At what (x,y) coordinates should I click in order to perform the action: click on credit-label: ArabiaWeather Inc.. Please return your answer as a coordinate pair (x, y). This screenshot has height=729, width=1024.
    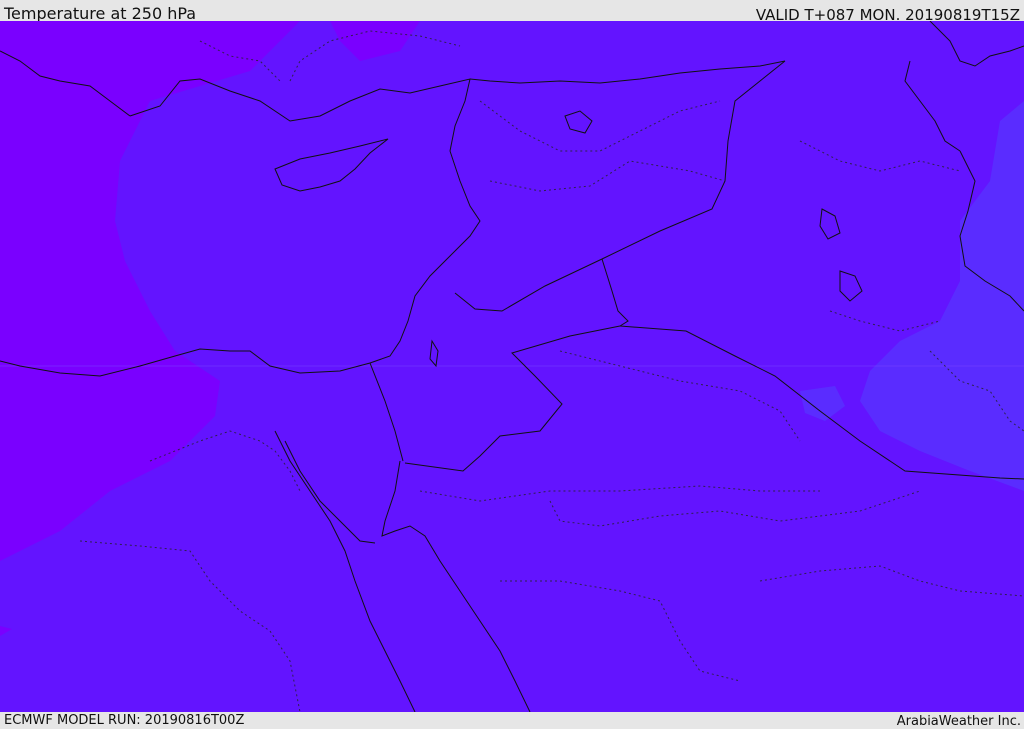
    Looking at the image, I should click on (958, 721).